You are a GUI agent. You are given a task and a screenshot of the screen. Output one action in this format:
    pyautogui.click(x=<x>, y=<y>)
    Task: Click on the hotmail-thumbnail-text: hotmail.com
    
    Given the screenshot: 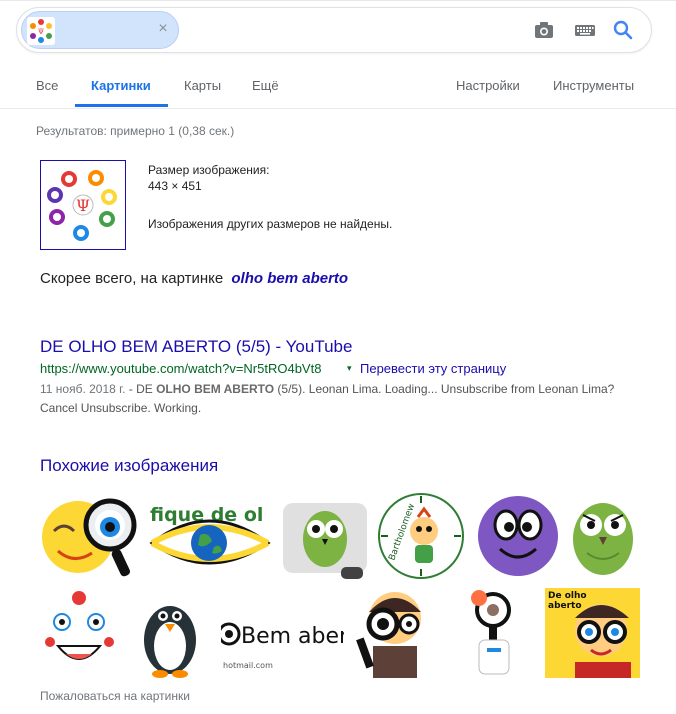 What is the action you would take?
    pyautogui.click(x=248, y=665)
    